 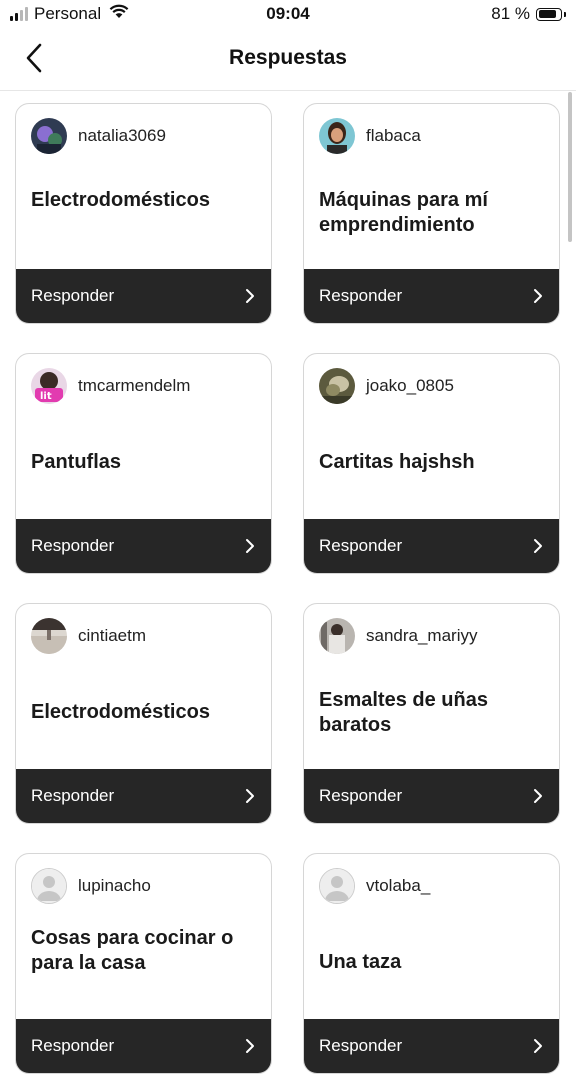 I want to click on card-user: lit tmcarmendelm, so click(x=110, y=386).